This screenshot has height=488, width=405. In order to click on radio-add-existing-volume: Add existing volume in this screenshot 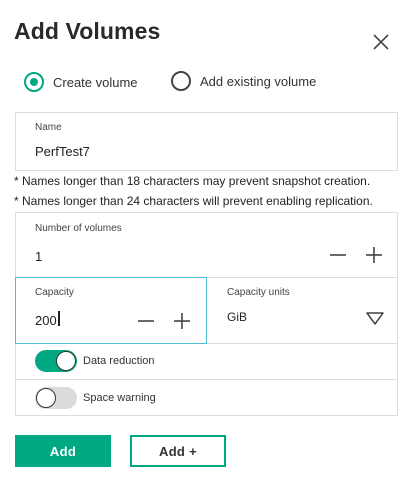, I will do `click(243, 81)`.